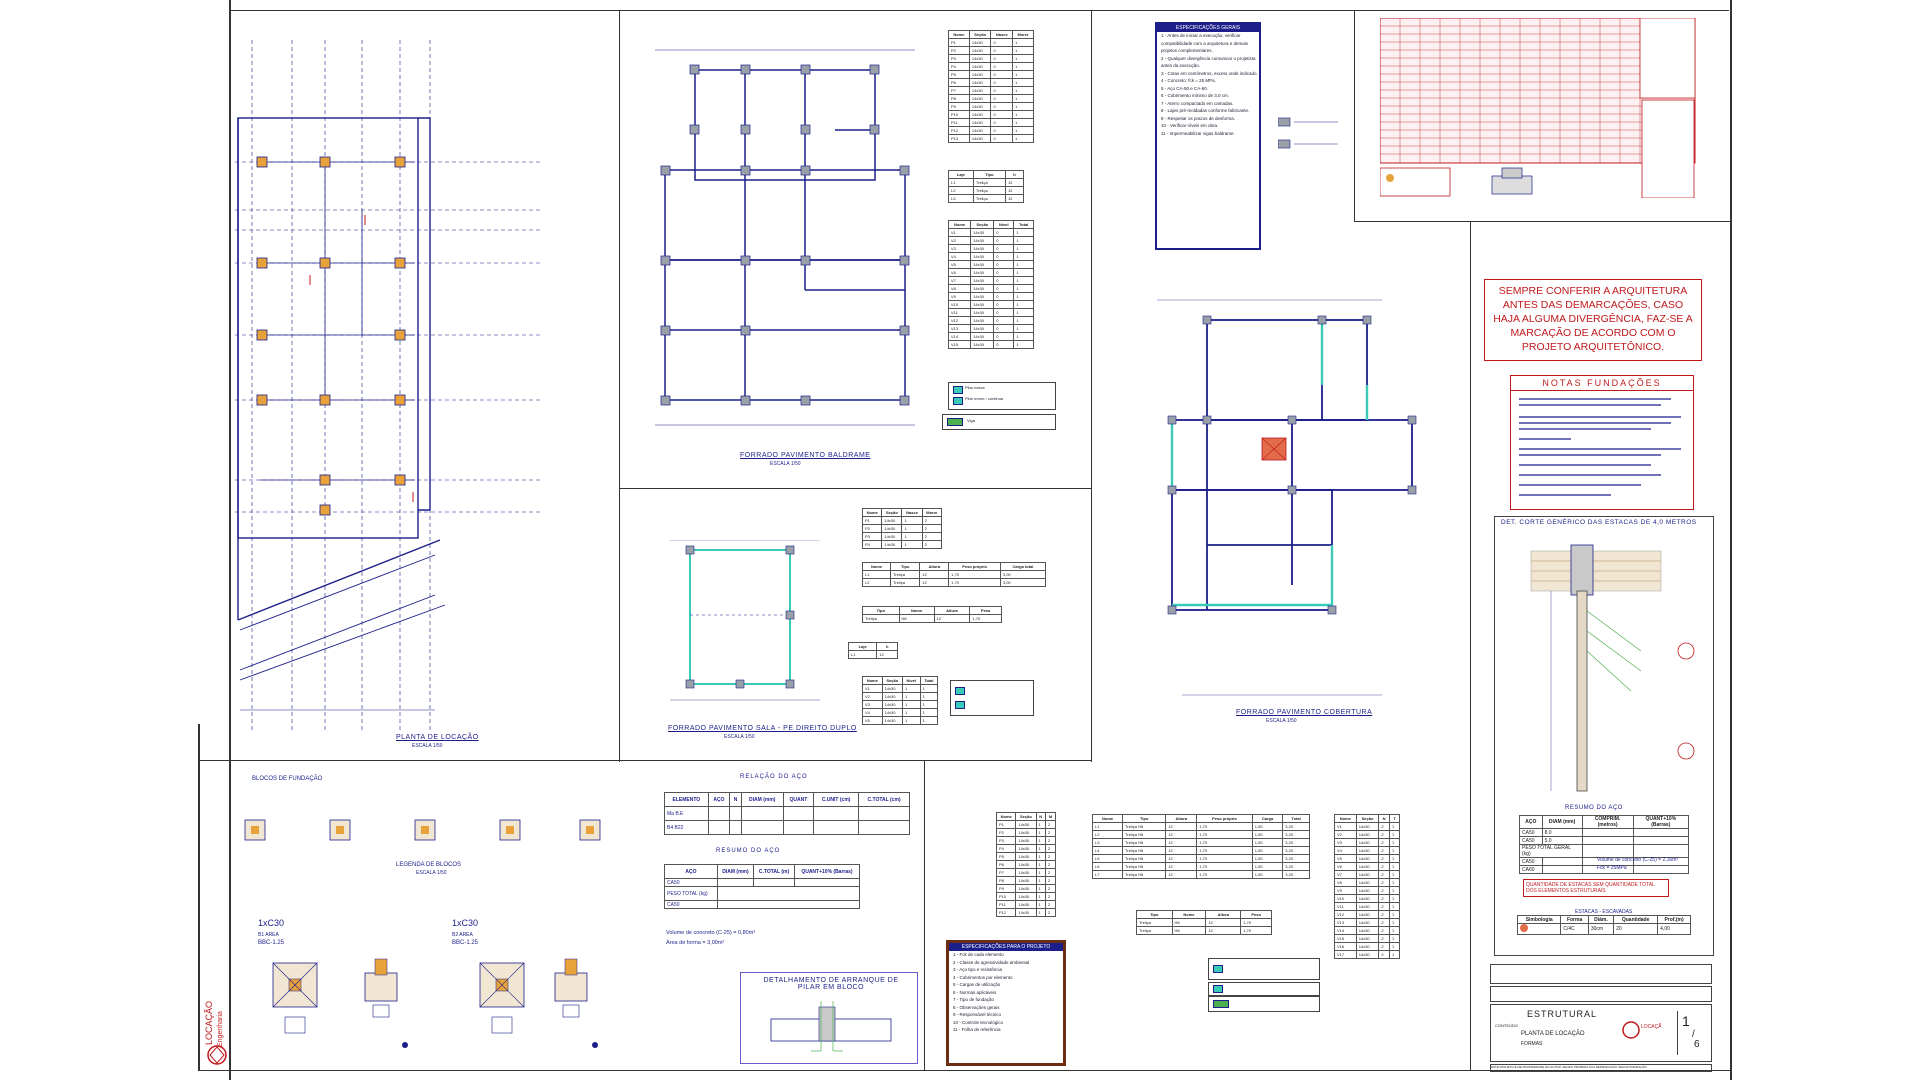  Describe the element at coordinates (971, 420) in the screenshot. I see `legend-label-3: Viga` at that location.